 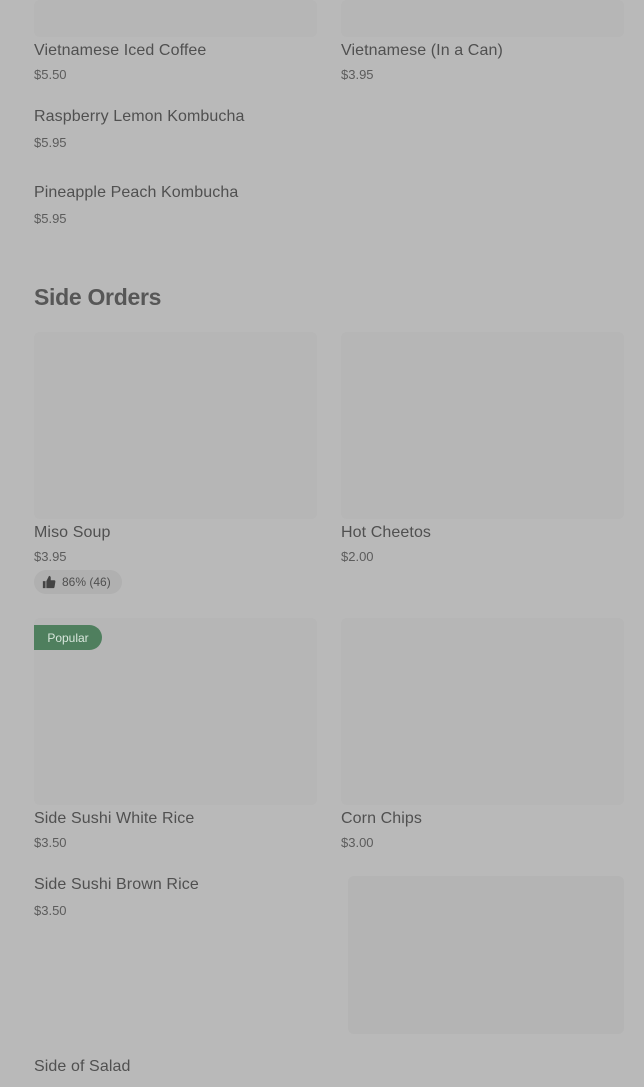 I want to click on item-name: Pineapple Peach Kombucha, so click(x=136, y=193).